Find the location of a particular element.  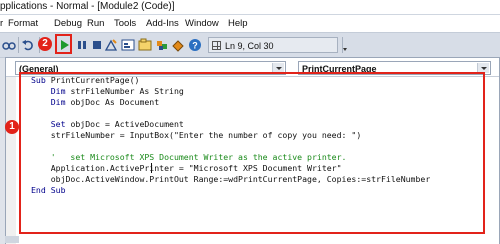

help-icon: ? is located at coordinates (195, 45).